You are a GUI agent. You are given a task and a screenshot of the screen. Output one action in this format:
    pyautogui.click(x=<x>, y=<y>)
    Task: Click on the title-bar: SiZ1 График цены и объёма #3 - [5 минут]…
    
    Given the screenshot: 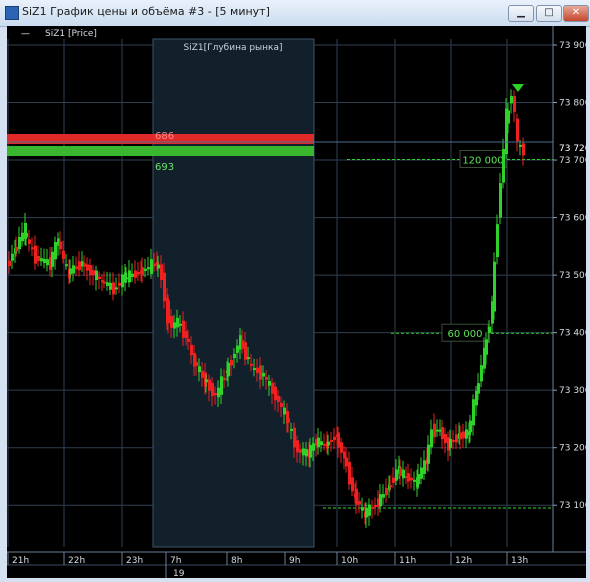 What is the action you would take?
    pyautogui.click(x=295, y=13)
    